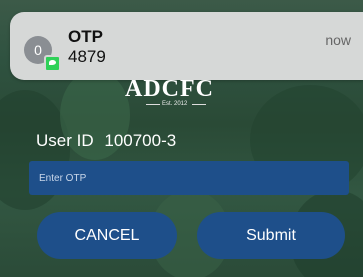 This screenshot has width=363, height=277. Describe the element at coordinates (175, 104) in the screenshot. I see `logo-subtext: Est. 2012` at that location.